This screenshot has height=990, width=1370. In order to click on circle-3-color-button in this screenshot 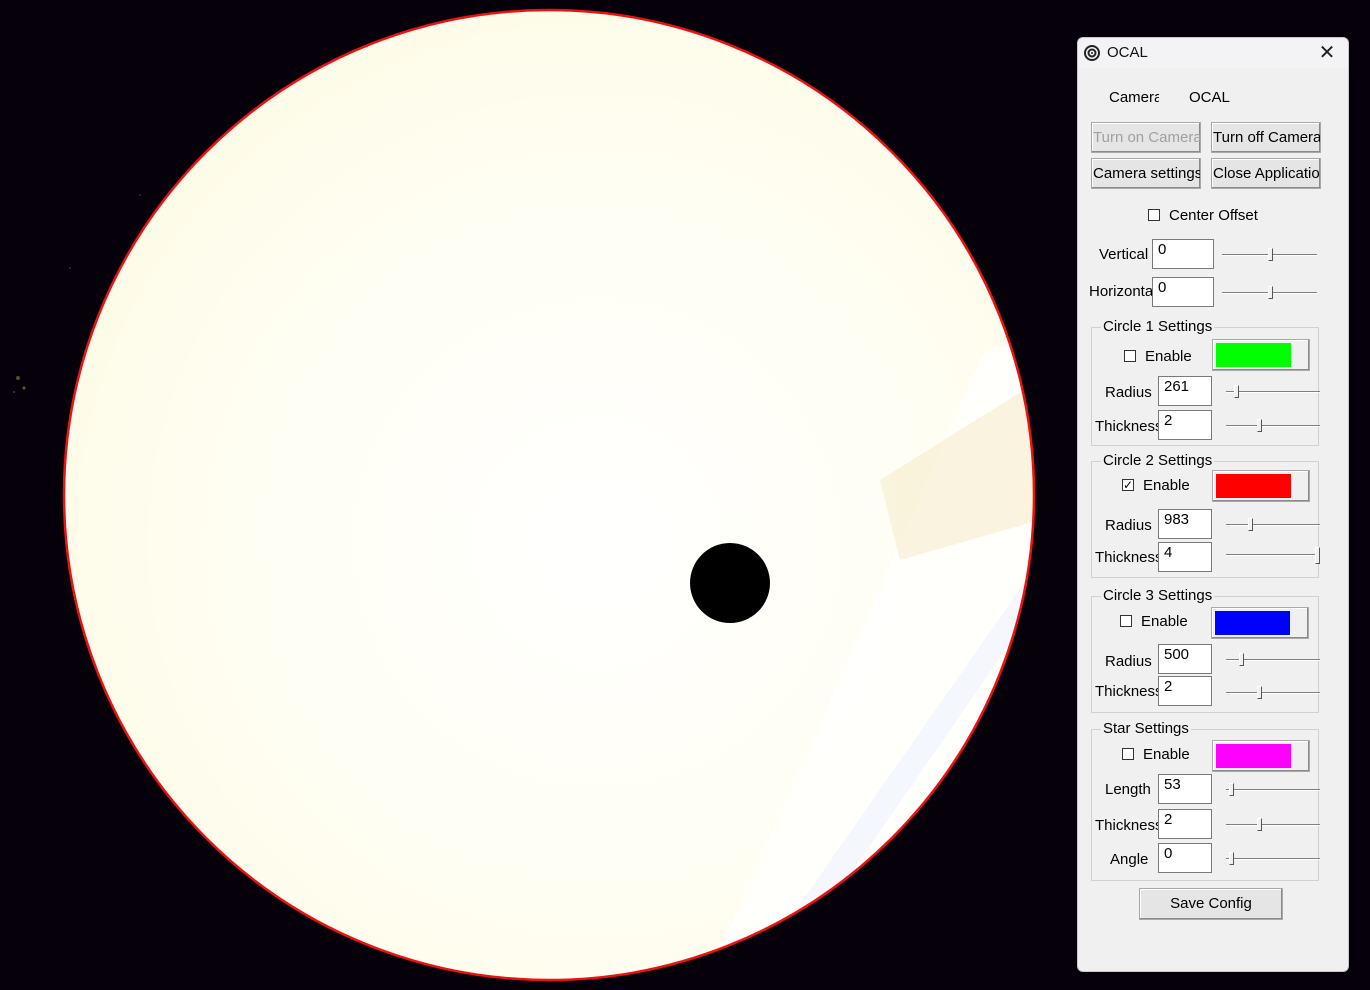, I will do `click(1260, 623)`.